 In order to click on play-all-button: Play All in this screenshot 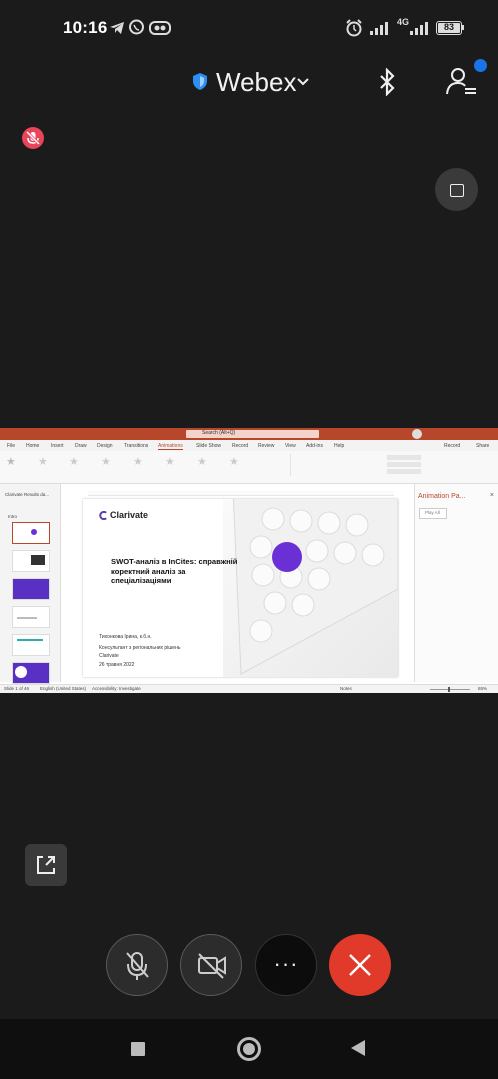, I will do `click(433, 513)`.